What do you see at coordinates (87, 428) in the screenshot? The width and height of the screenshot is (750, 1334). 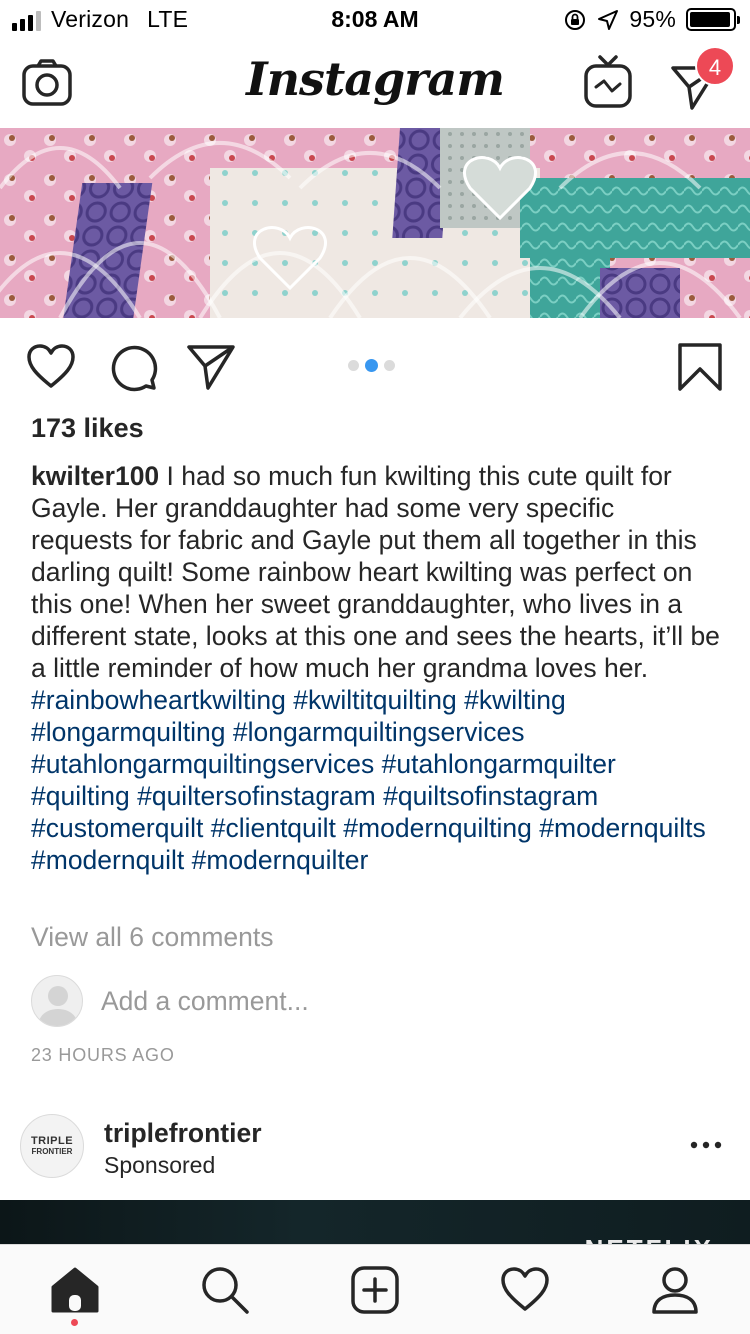 I see `likes-count: 173 likes` at bounding box center [87, 428].